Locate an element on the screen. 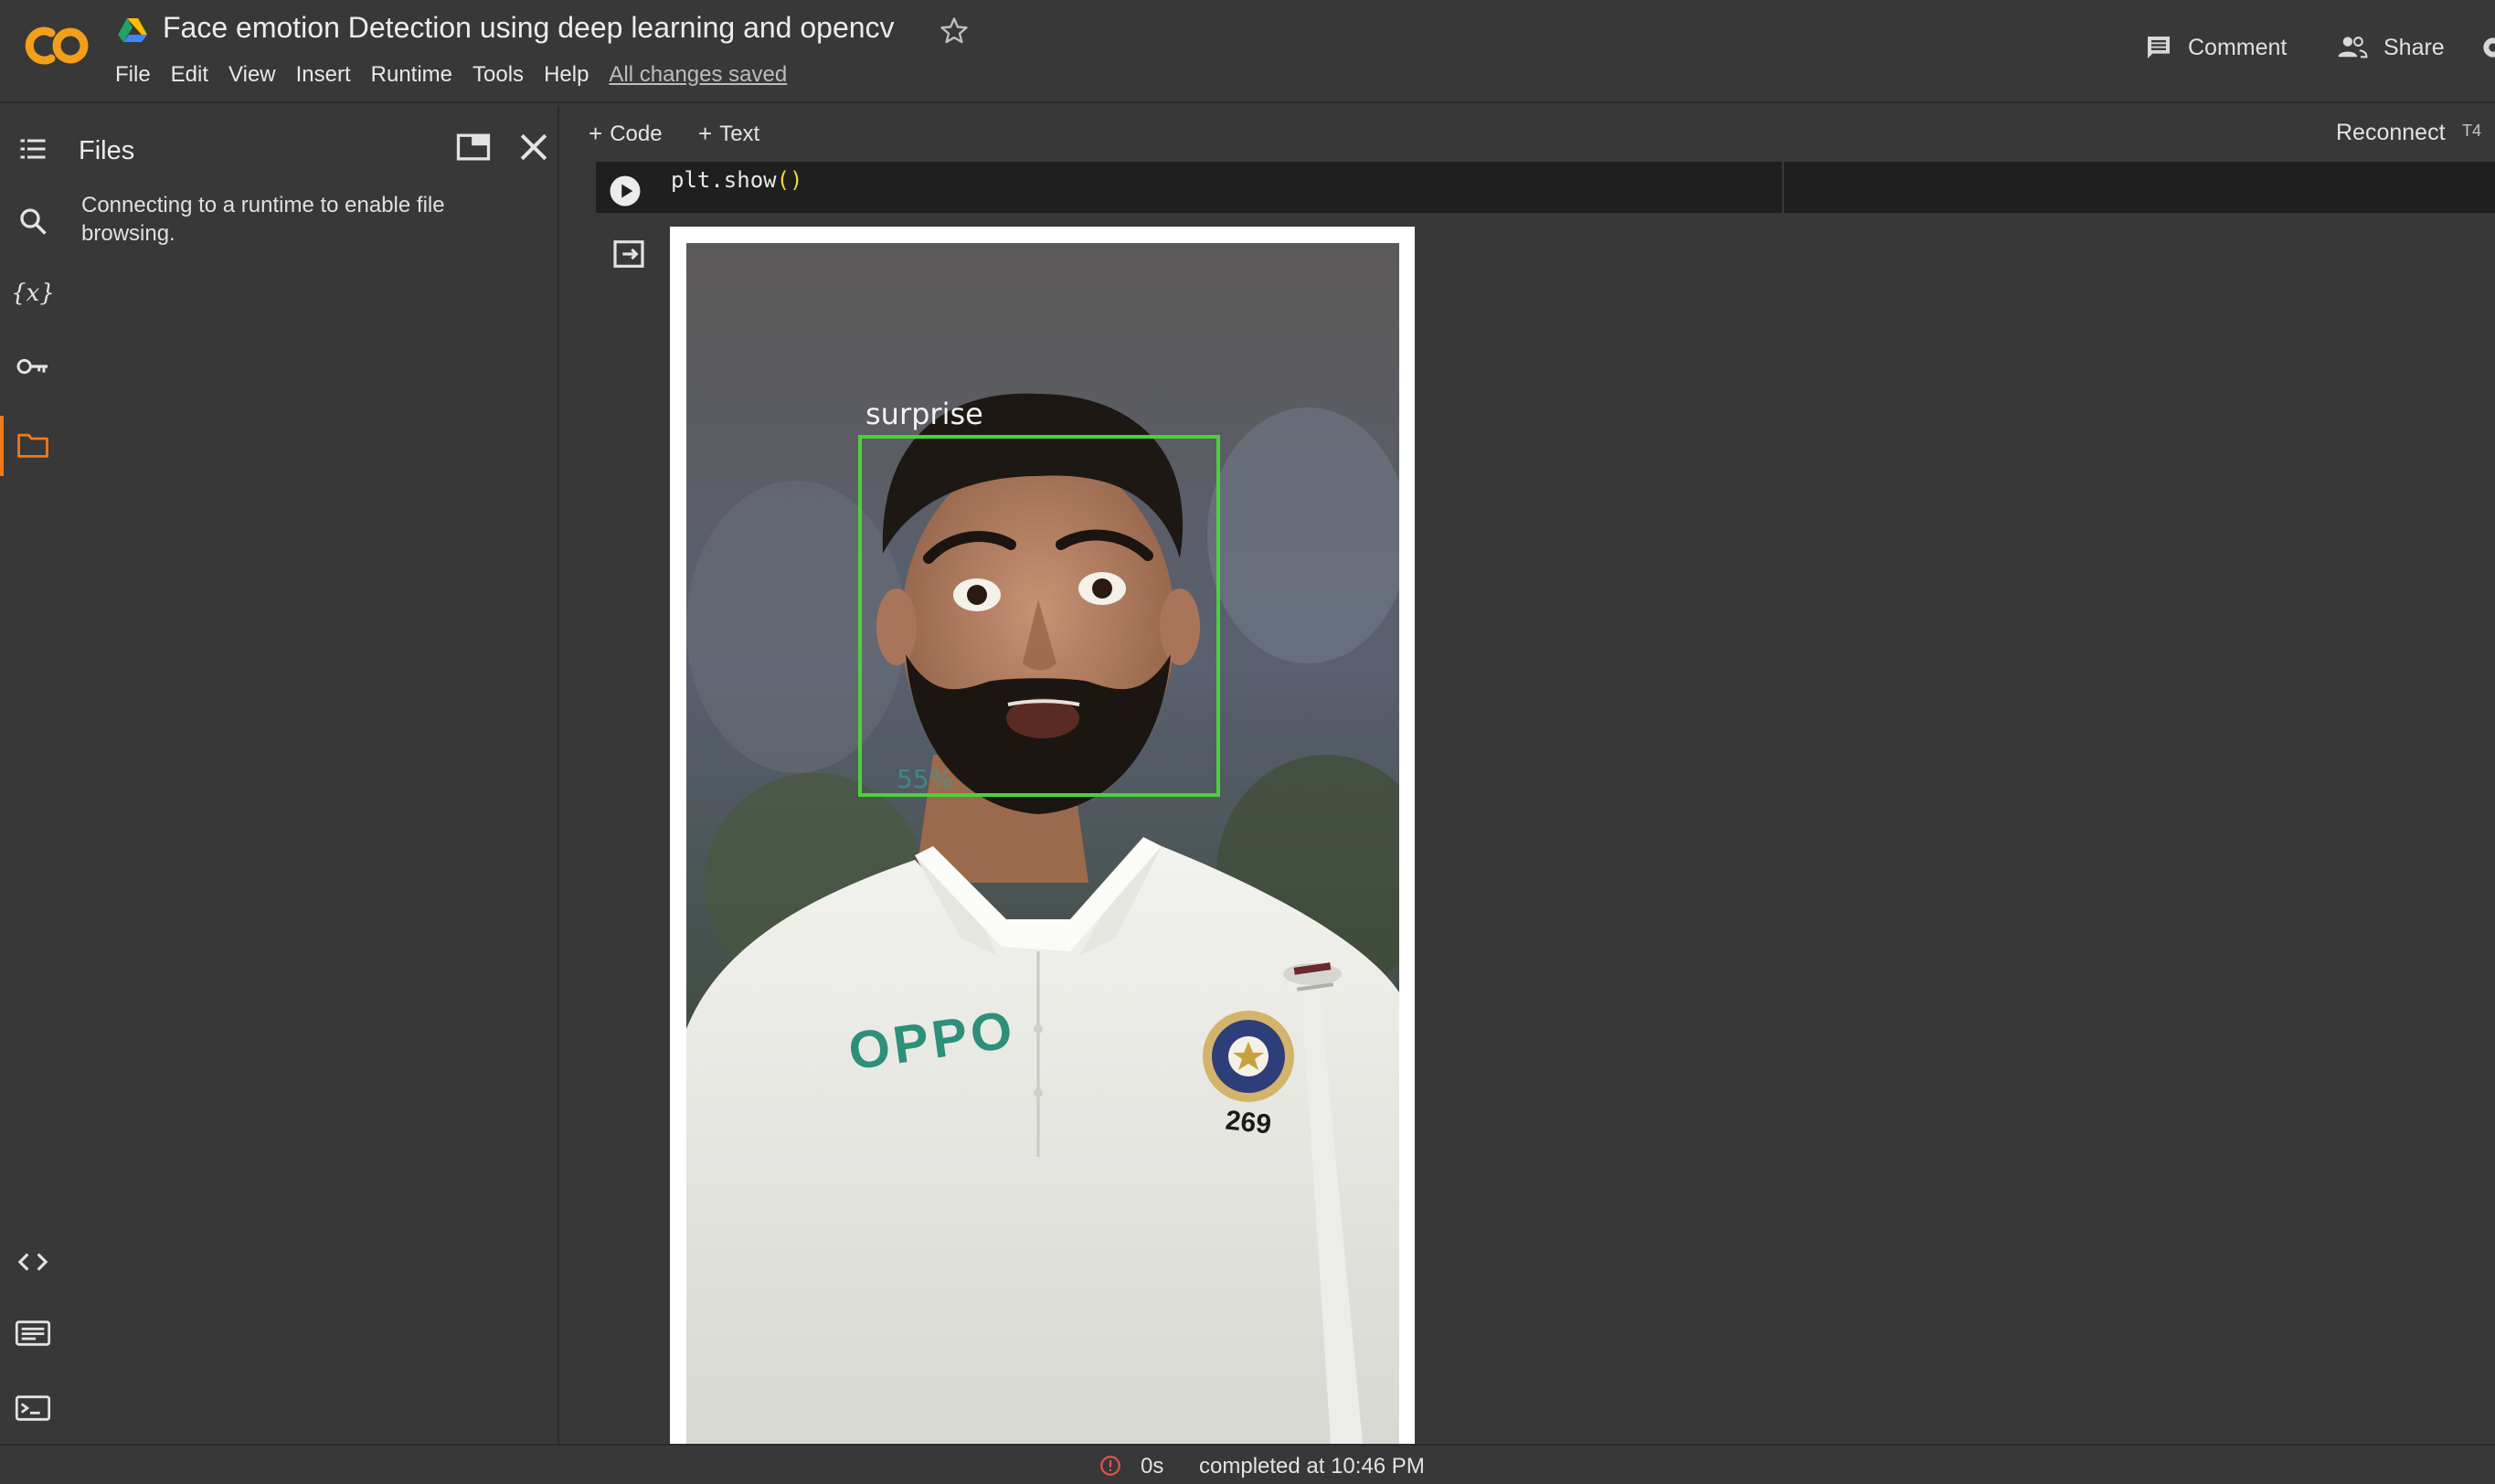 Image resolution: width=2495 pixels, height=1484 pixels. share-button: Share is located at coordinates (2390, 47).